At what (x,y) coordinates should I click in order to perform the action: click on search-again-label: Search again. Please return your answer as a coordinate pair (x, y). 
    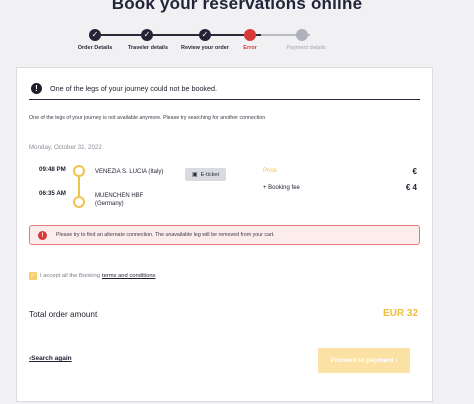
    Looking at the image, I should click on (51, 358).